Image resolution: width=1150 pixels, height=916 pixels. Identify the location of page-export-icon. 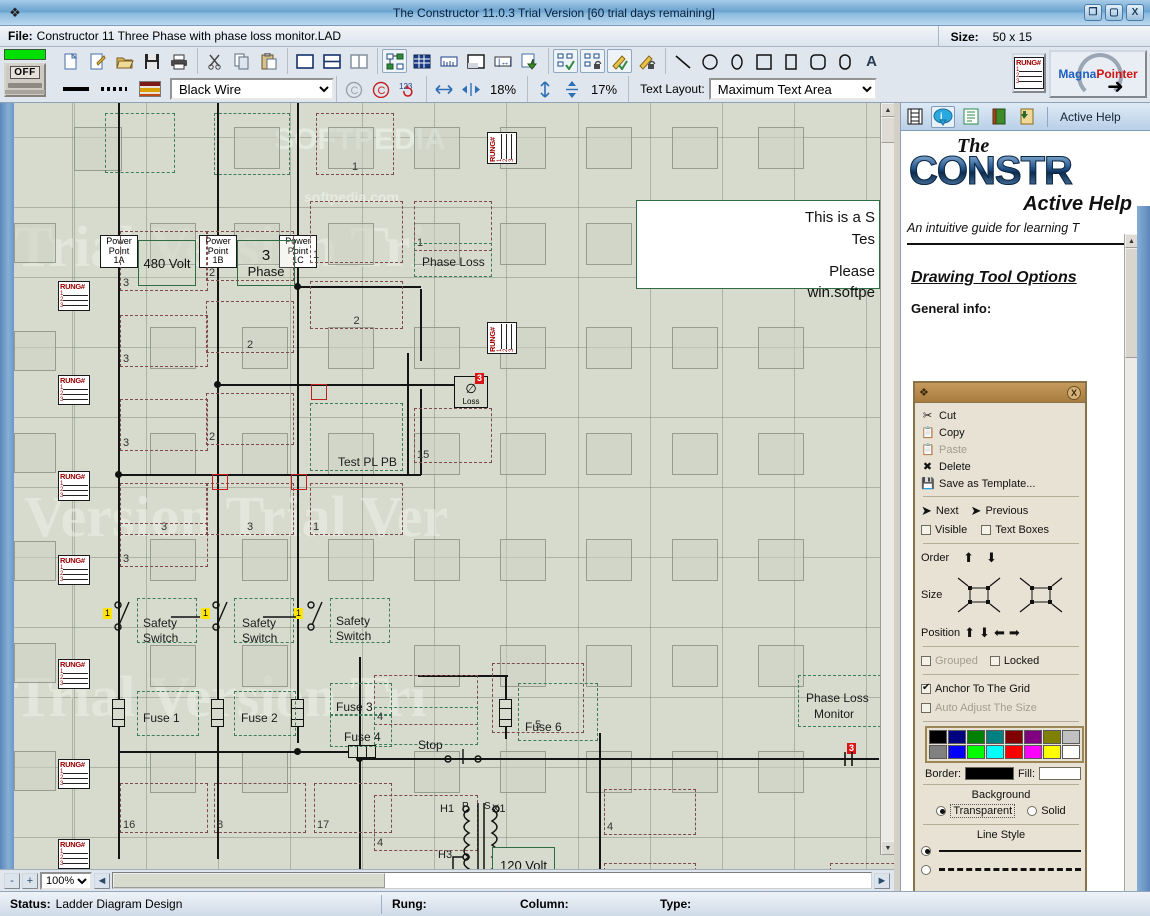
(1027, 117).